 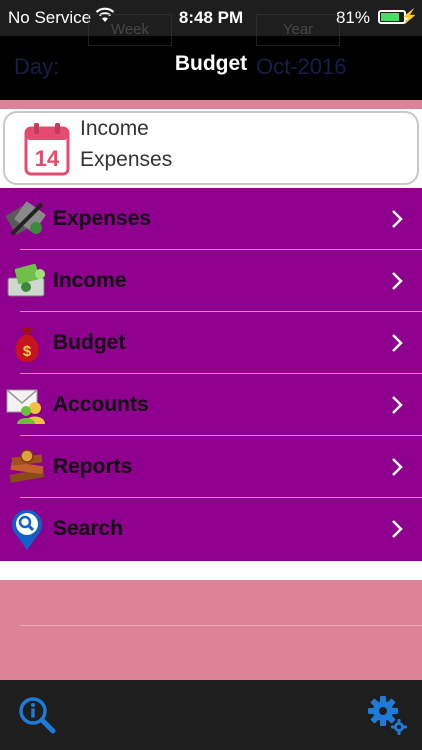 What do you see at coordinates (27, 529) in the screenshot?
I see `search-pin-icon` at bounding box center [27, 529].